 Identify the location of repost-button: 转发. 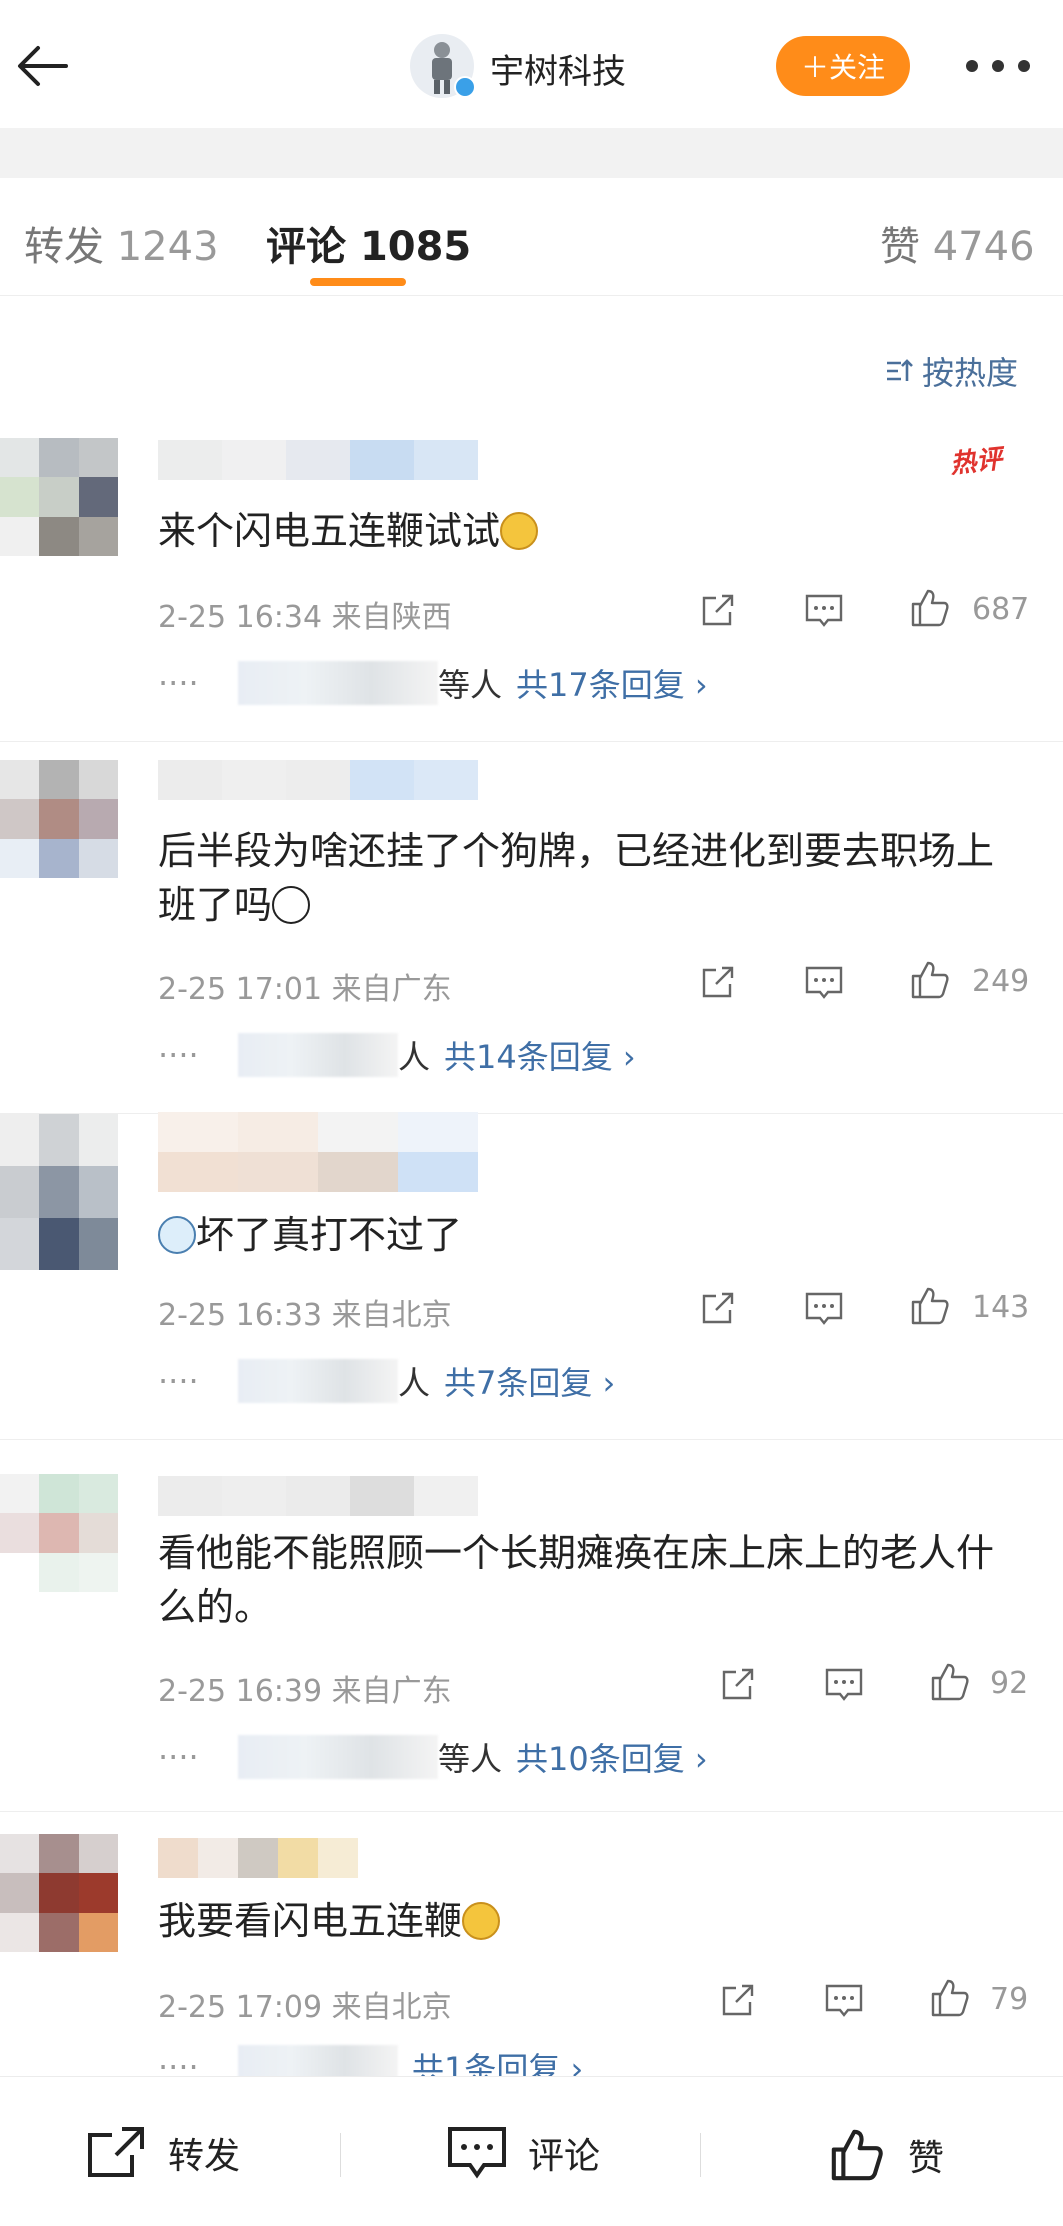
(163, 2153).